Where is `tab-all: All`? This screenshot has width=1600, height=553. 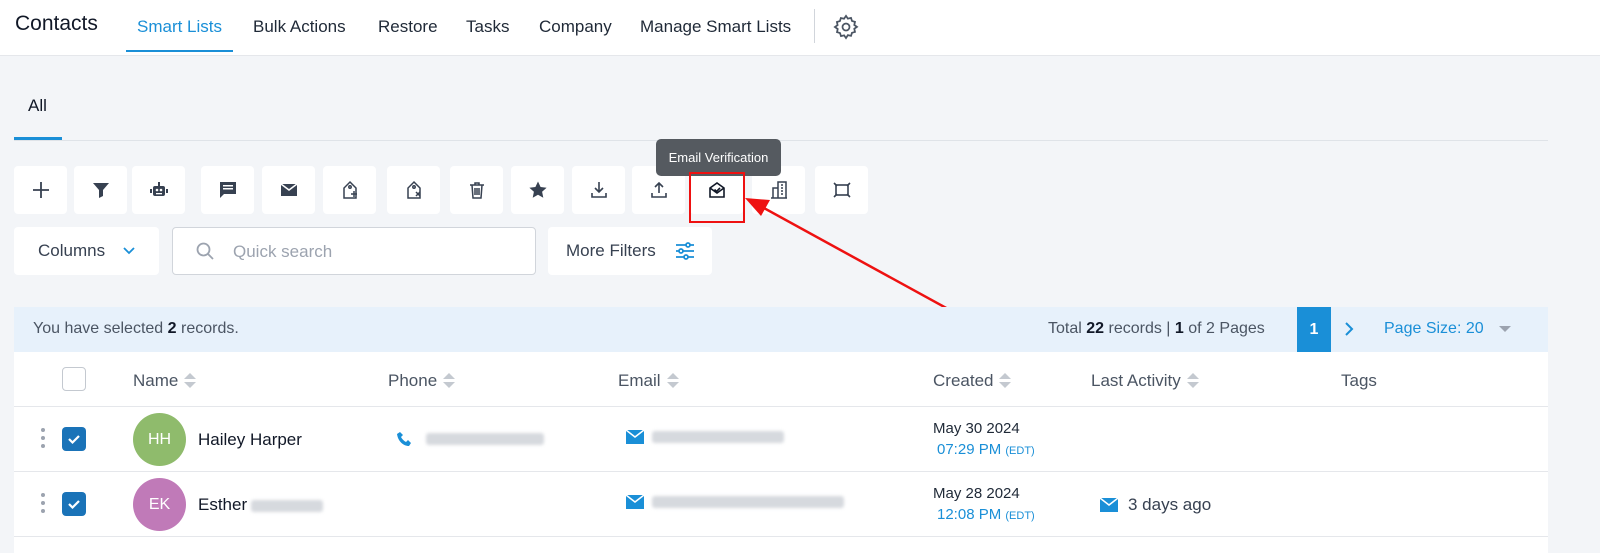 tab-all: All is located at coordinates (37, 106).